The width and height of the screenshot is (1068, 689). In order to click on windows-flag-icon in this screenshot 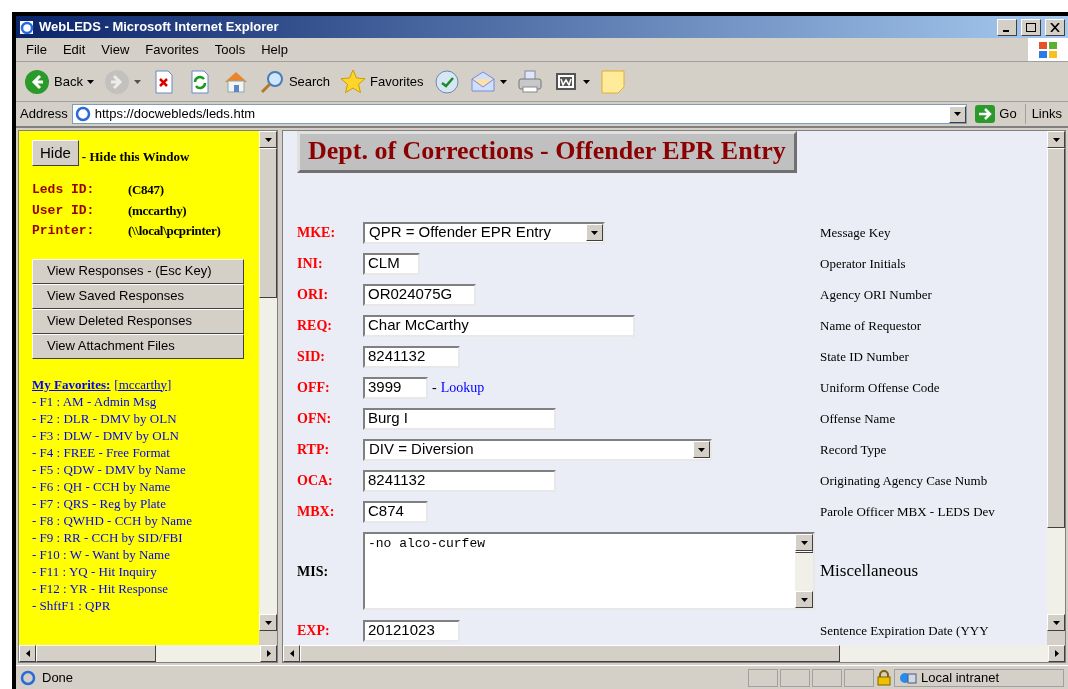, I will do `click(1048, 49)`.